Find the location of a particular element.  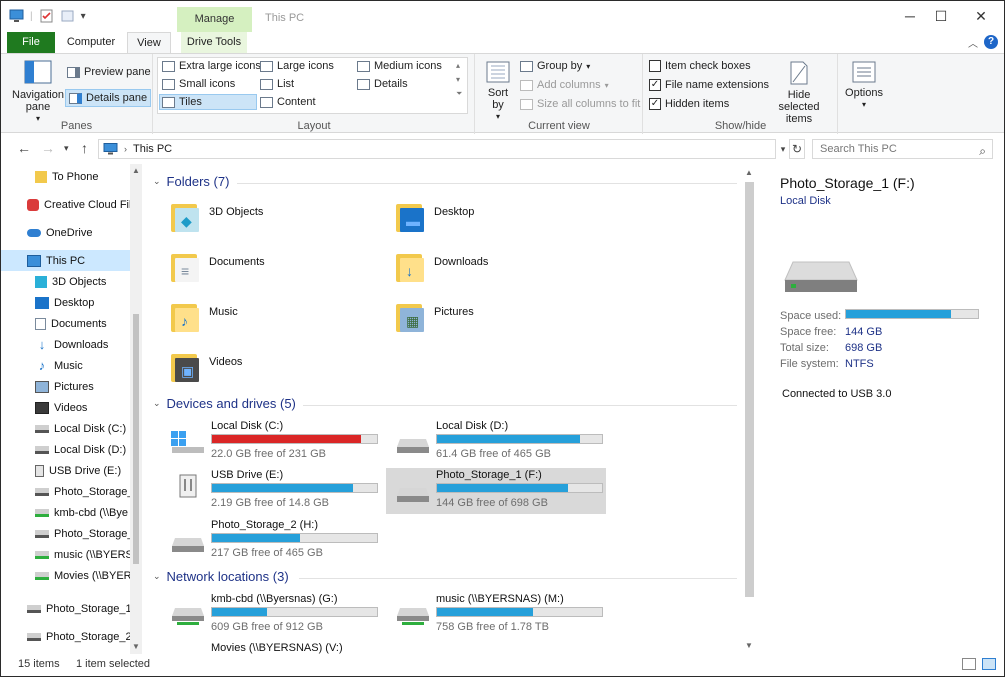

drive-tile-c: Local Disk (C:) 22.0 GB free of 231 GB is located at coordinates (271, 442).